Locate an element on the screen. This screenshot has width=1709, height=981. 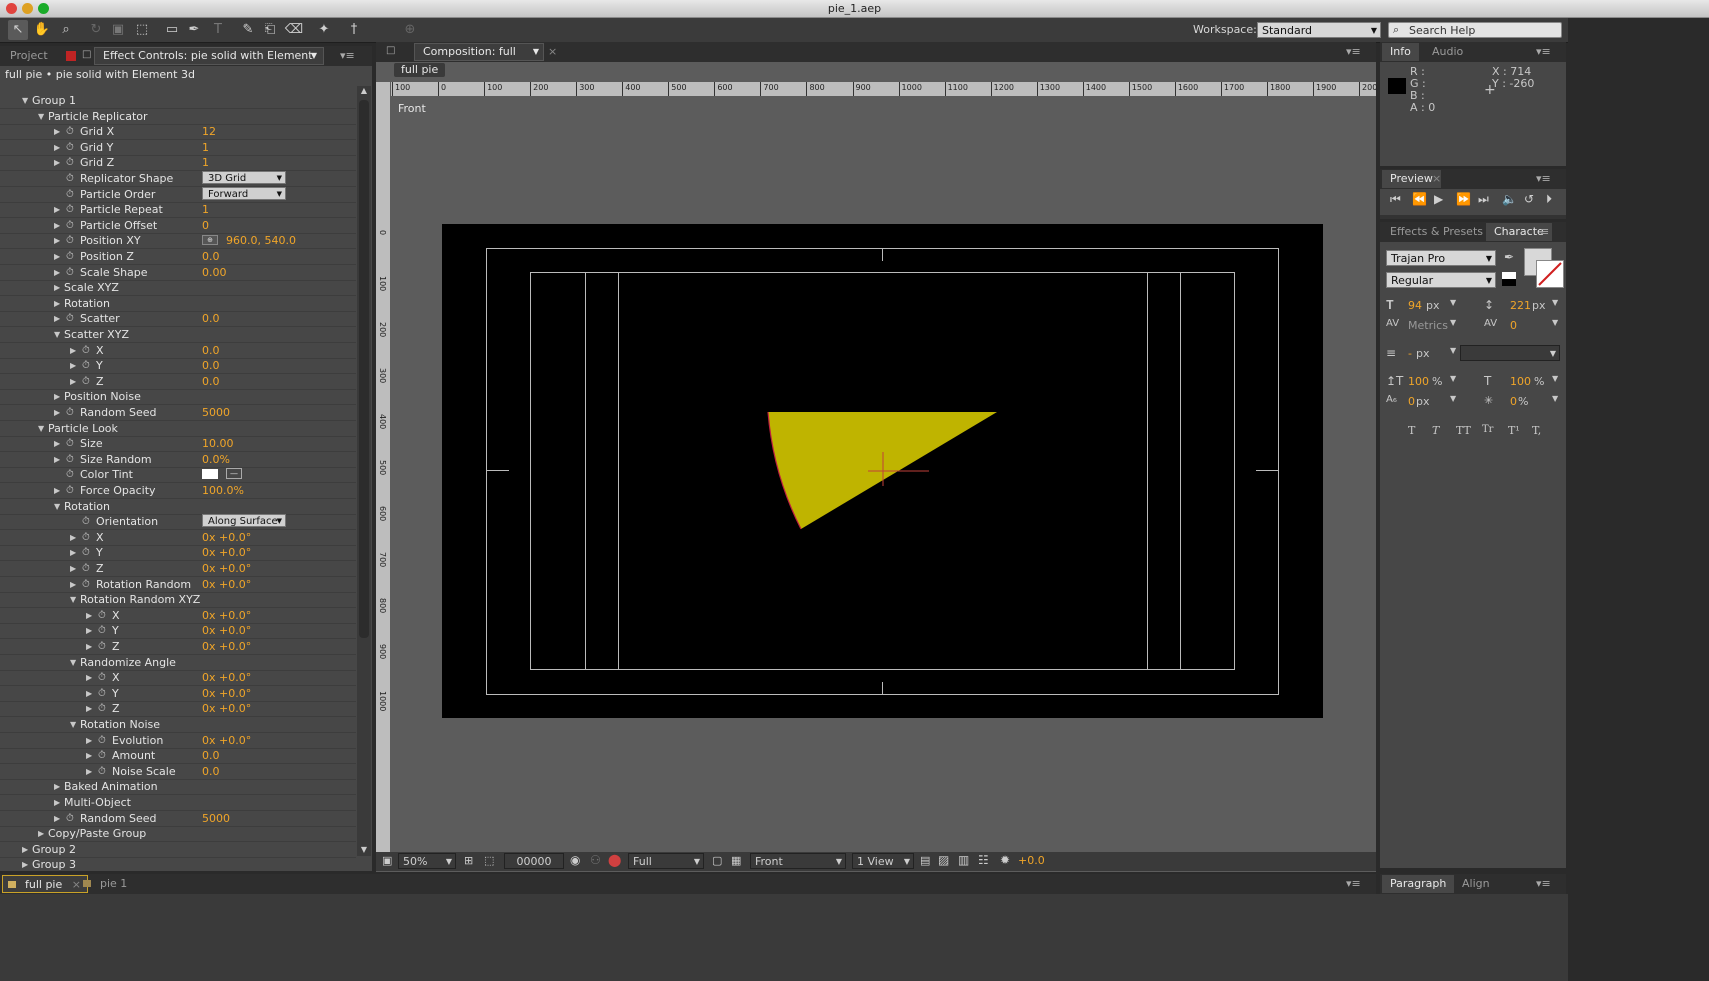
font-size-value: 94 is located at coordinates (1415, 305).